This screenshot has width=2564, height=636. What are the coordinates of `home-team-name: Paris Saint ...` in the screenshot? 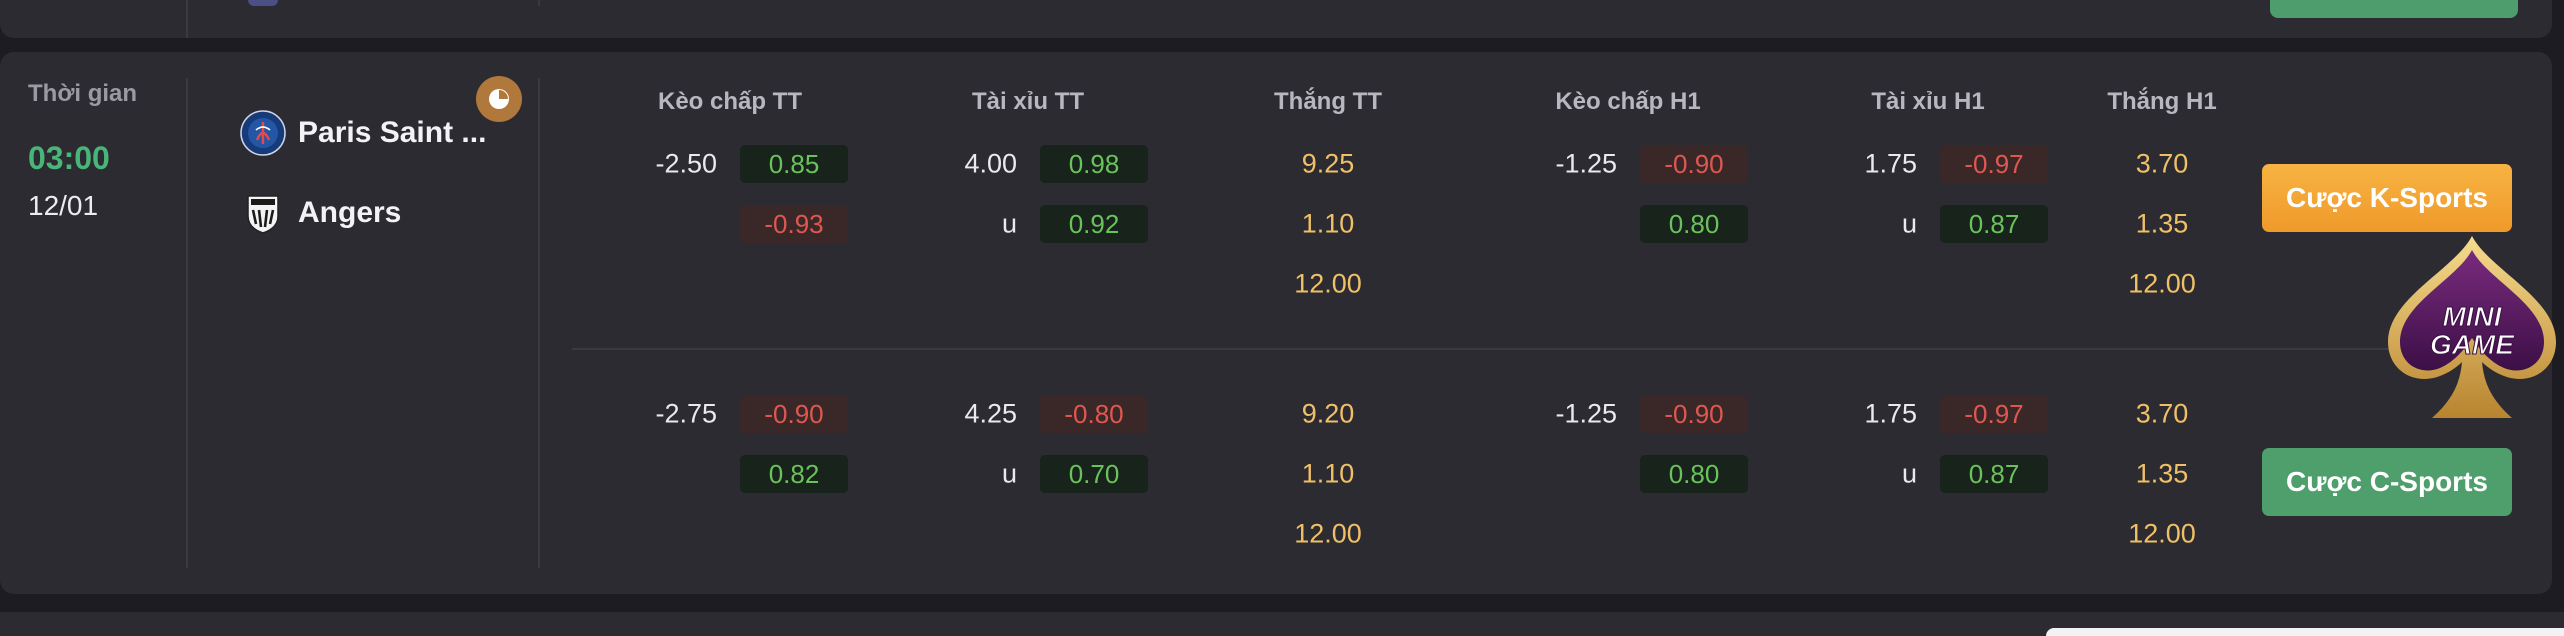 It's located at (392, 132).